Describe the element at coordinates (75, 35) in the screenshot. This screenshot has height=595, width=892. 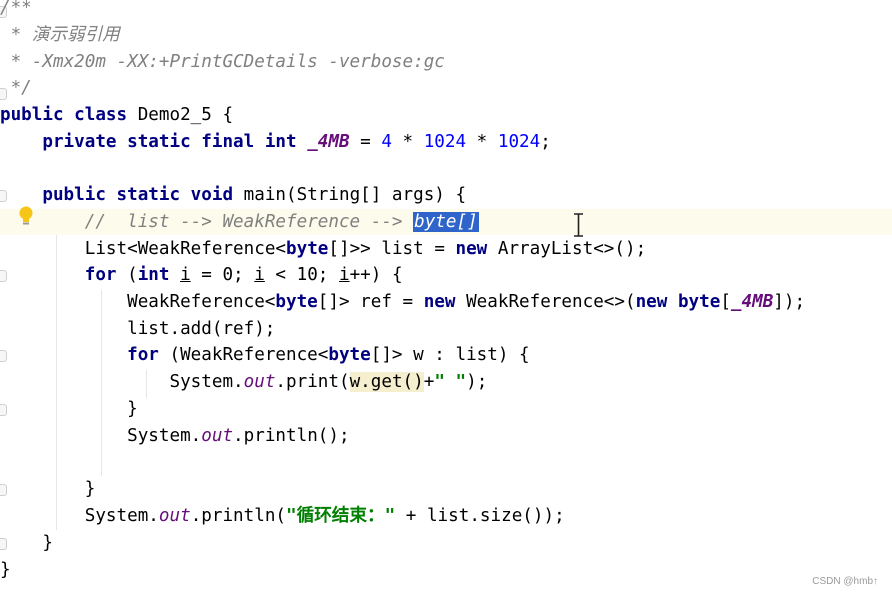
I see `comment-text: 演示弱引用` at that location.